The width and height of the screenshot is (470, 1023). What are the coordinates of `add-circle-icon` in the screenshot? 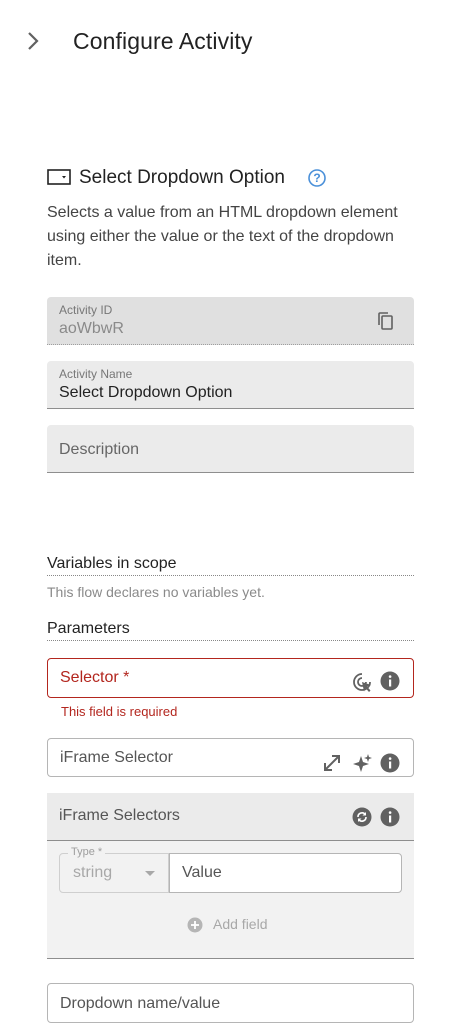 It's located at (195, 925).